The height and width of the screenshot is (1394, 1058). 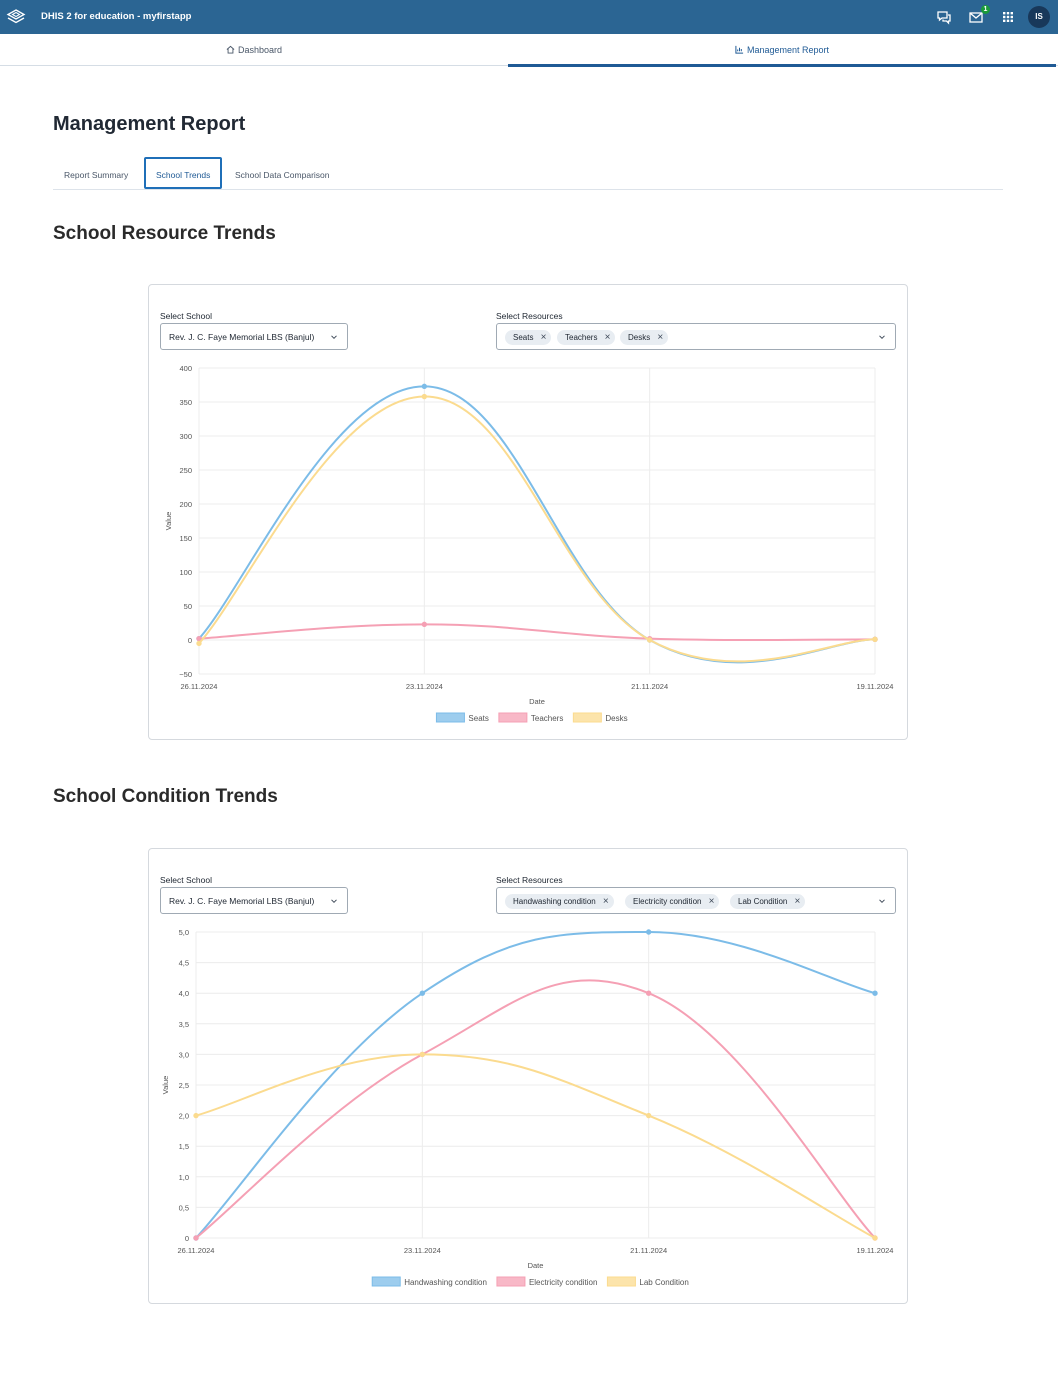 I want to click on condition-chart-x-tick-label: 19.11.2024, so click(x=875, y=1250).